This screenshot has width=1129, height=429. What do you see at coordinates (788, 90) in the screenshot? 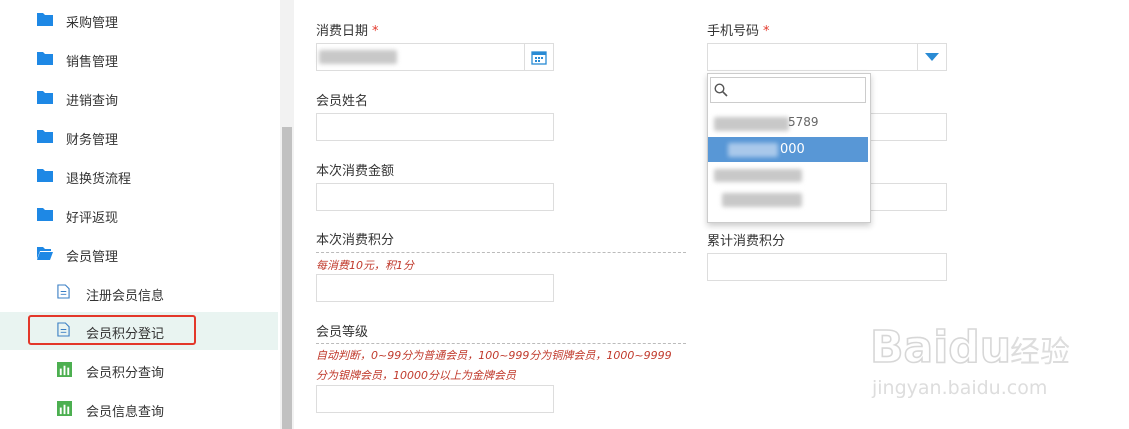
I see `dropdown-search-input` at bounding box center [788, 90].